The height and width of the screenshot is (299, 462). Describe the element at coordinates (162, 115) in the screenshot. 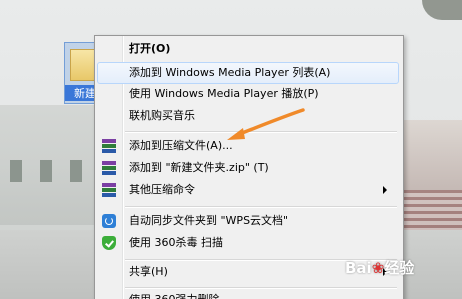

I see `menu-item-label: 联机购买音乐` at that location.